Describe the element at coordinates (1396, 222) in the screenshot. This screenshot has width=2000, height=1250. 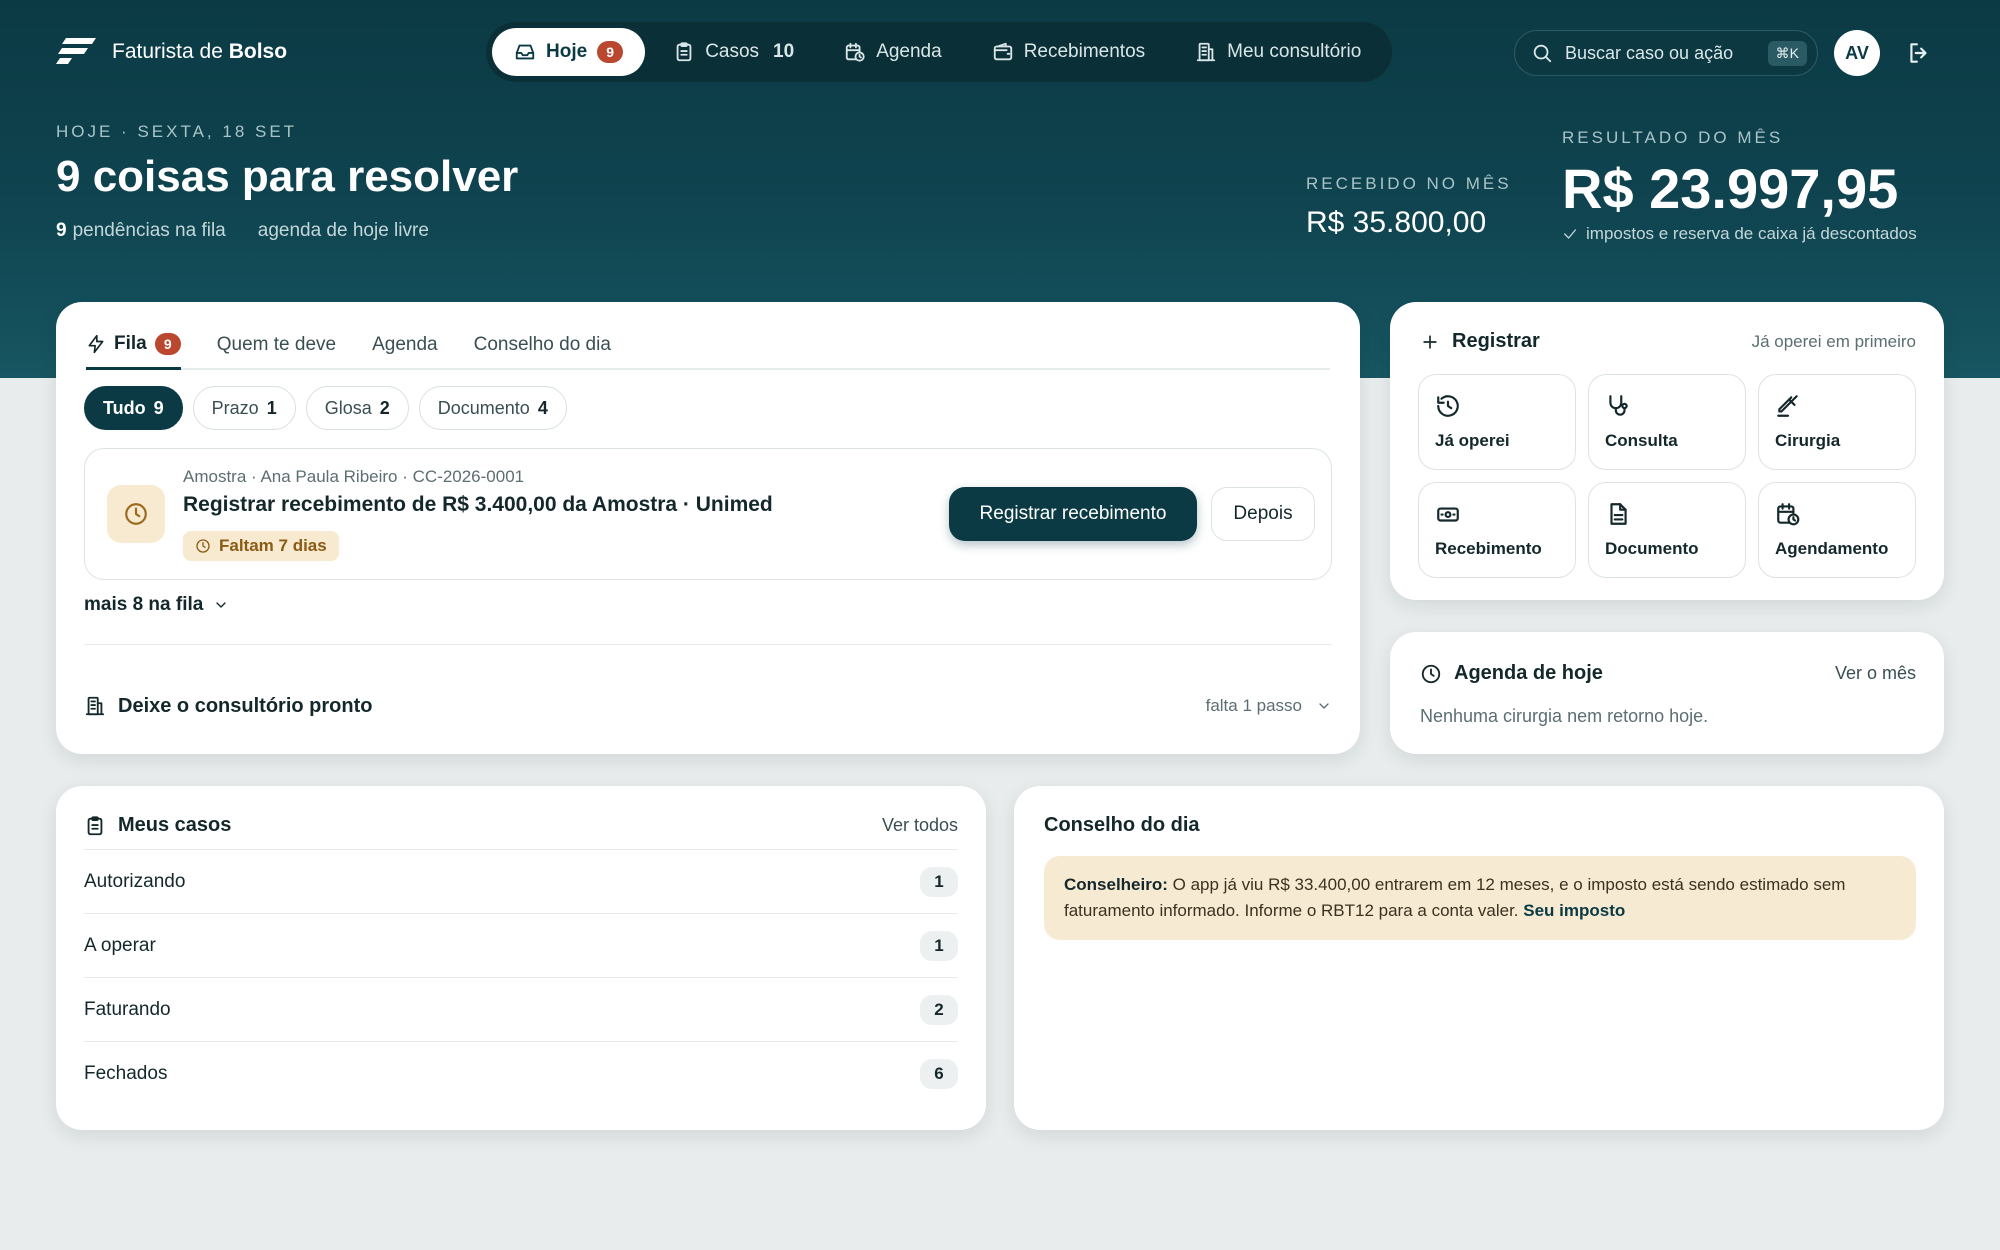
I see `received-value: R$ 35.800,00` at that location.